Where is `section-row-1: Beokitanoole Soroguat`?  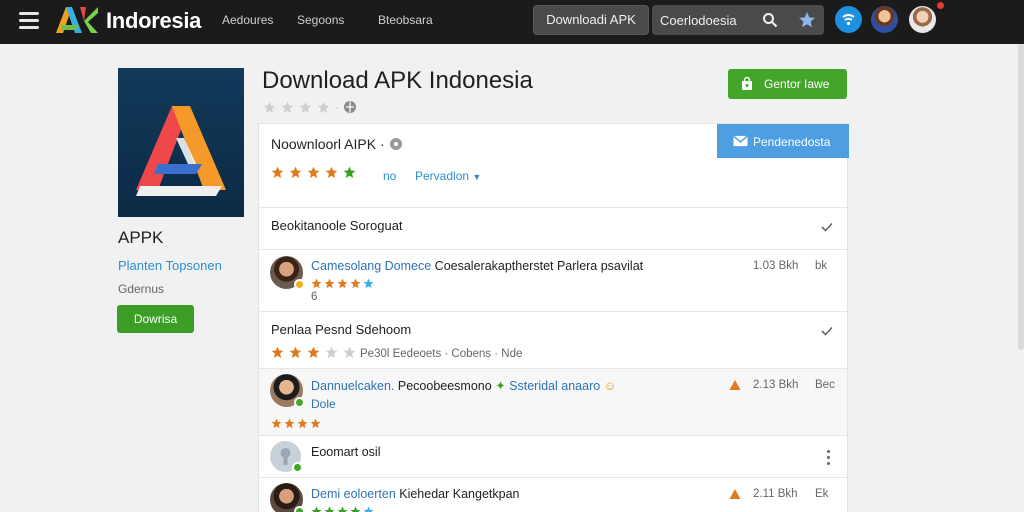
section-row-1: Beokitanoole Soroguat is located at coordinates (553, 228).